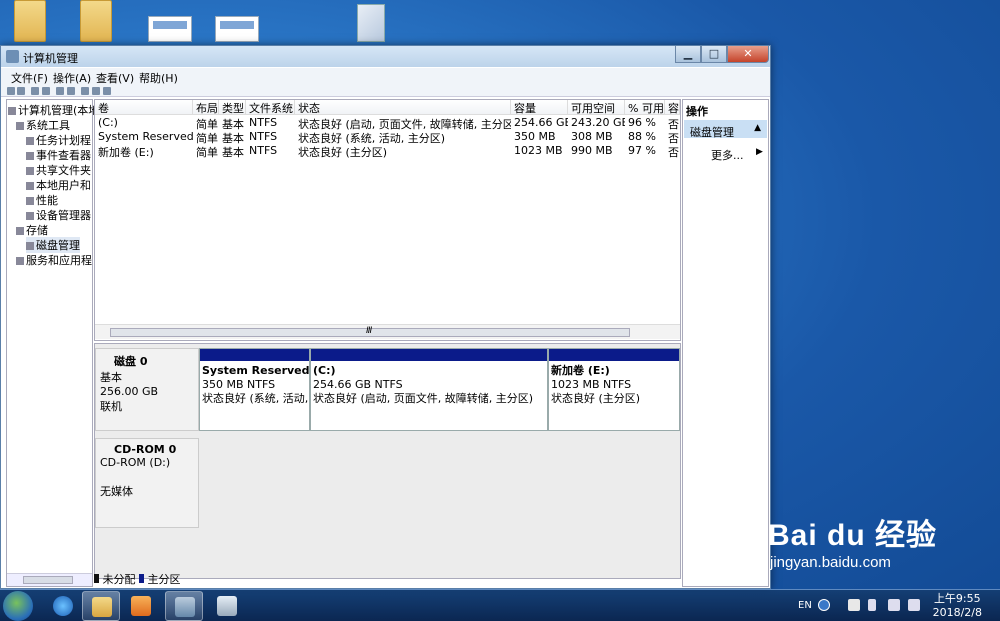 Image resolution: width=1000 pixels, height=621 pixels. Describe the element at coordinates (403, 107) in the screenshot. I see `column-status: 状态` at that location.